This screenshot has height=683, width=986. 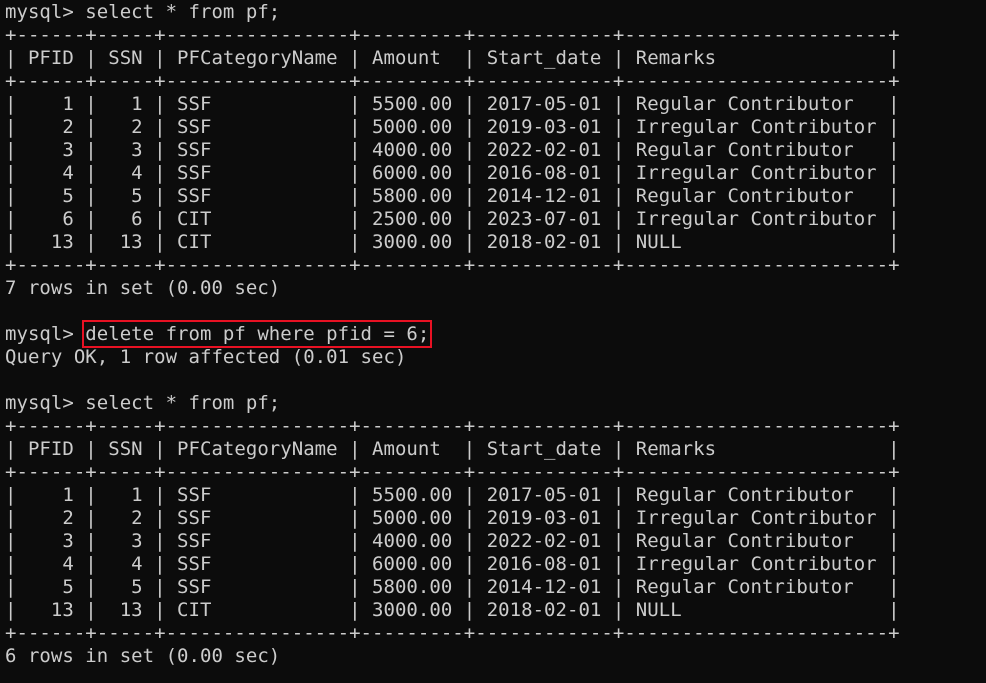 What do you see at coordinates (143, 656) in the screenshot?
I see `result-summary: 6 rows in set (0.00 sec)` at bounding box center [143, 656].